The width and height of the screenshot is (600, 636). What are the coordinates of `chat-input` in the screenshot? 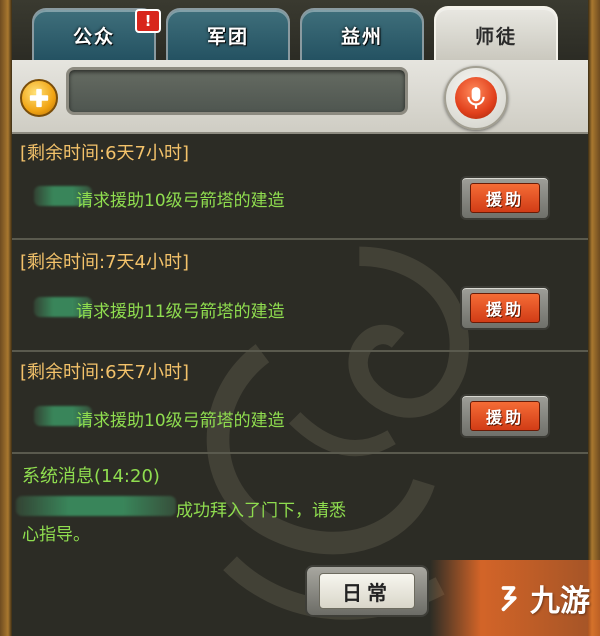 It's located at (237, 91).